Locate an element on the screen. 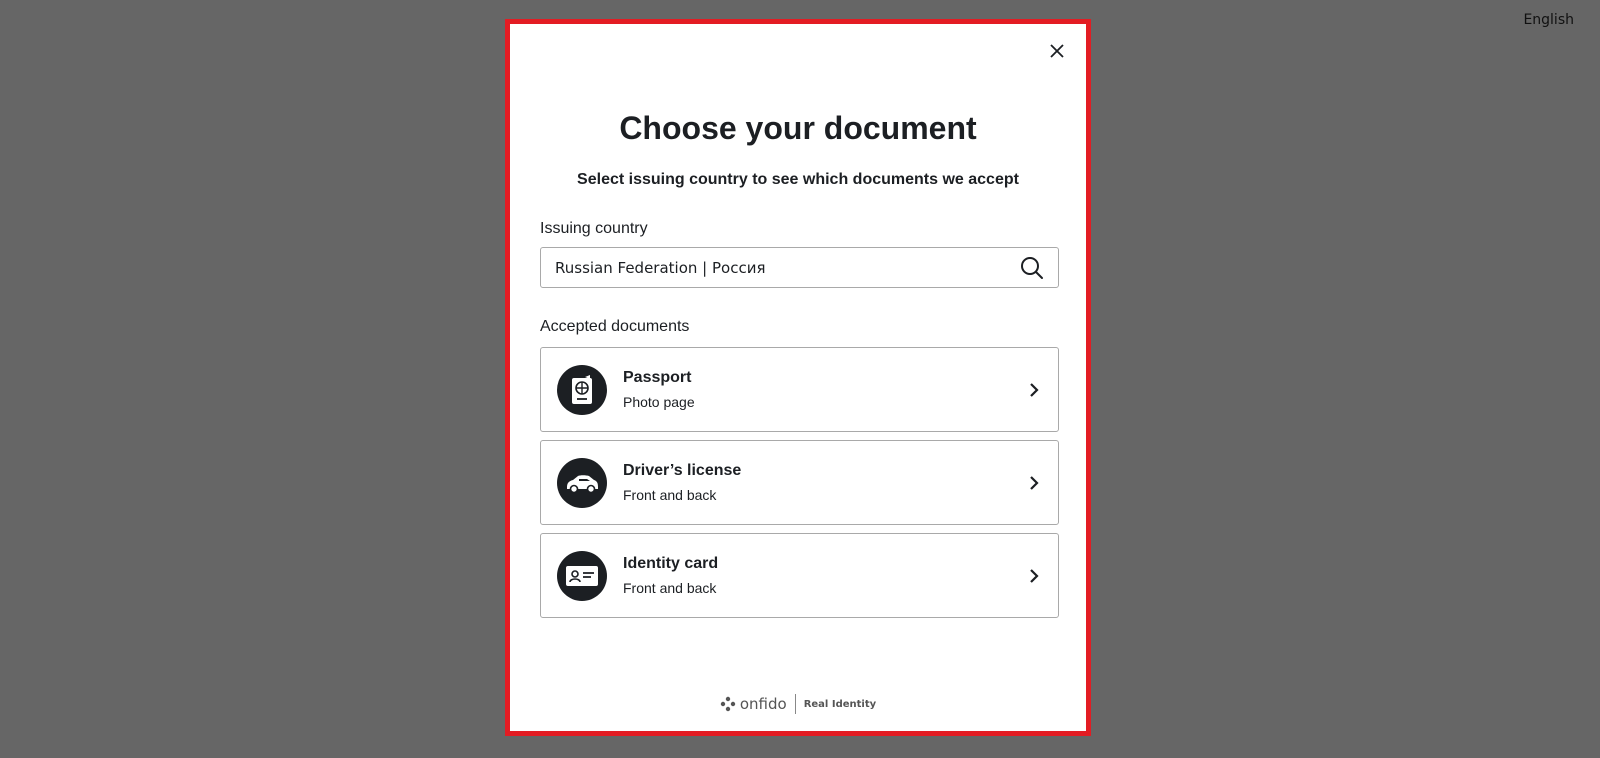  brand-tagline: Real Identity is located at coordinates (840, 704).